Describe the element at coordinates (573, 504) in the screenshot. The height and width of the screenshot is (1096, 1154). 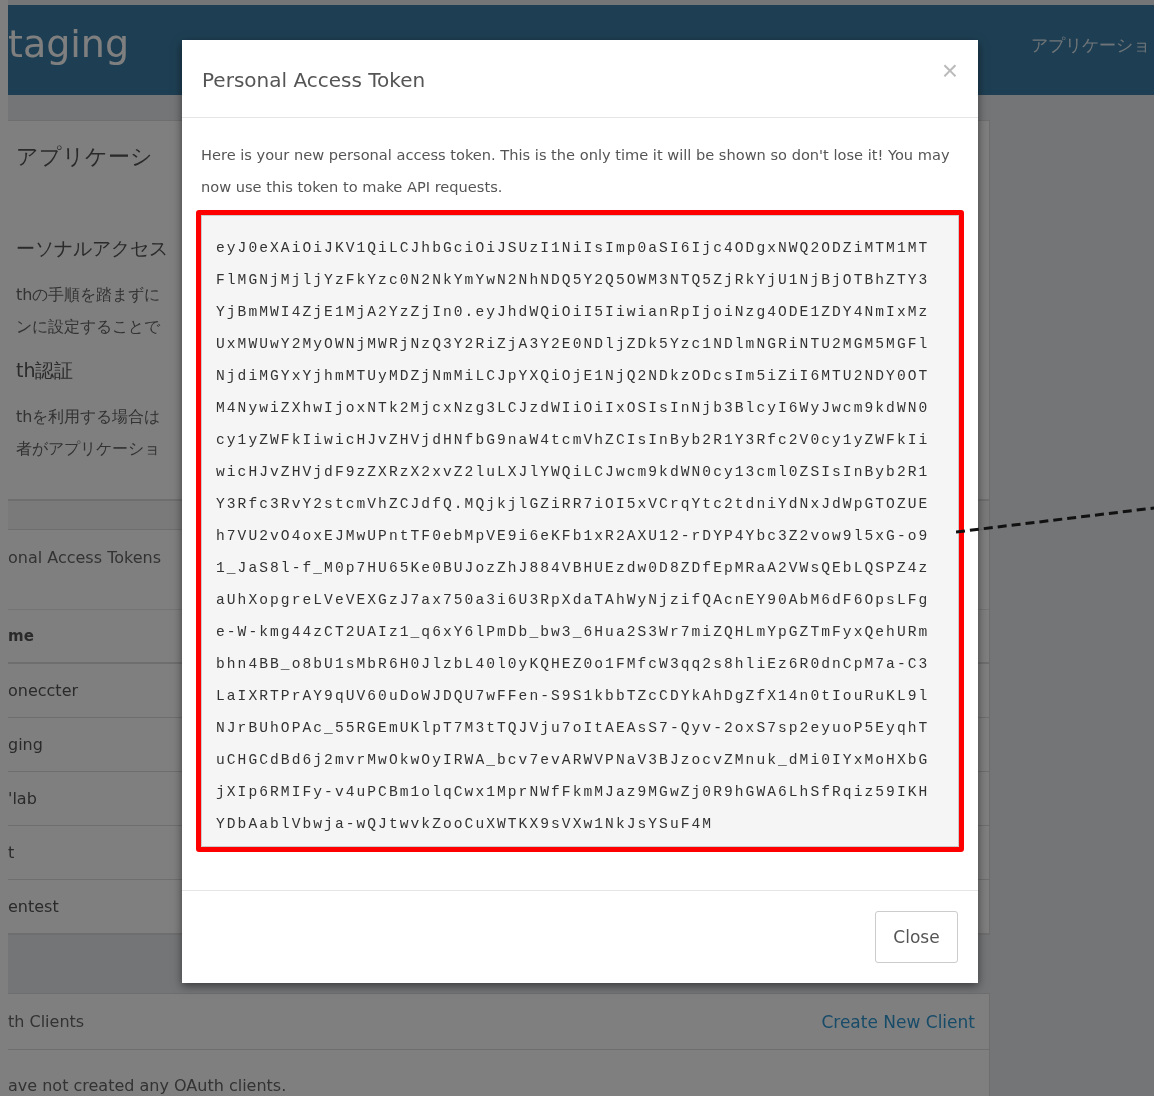
I see `token-text: Y3Rfc3RvY2stcmVhZCJdfQ.MQjkjlGZiRR7iOI5xVCrqYtc2tdniYdNxJdWpGTOZUE` at that location.